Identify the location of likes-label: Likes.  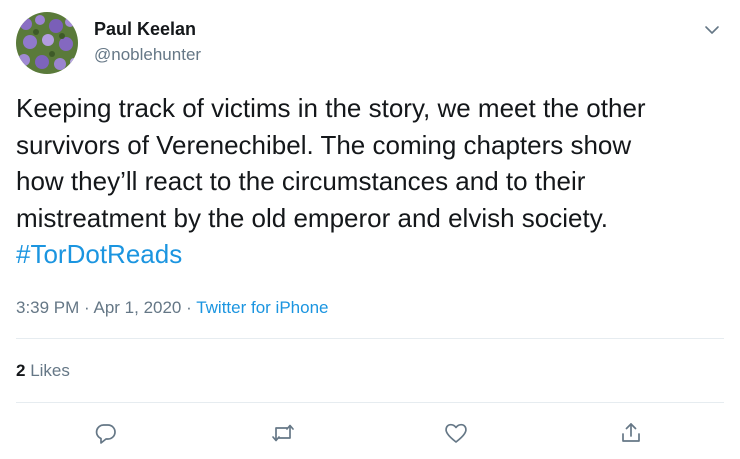
(50, 370).